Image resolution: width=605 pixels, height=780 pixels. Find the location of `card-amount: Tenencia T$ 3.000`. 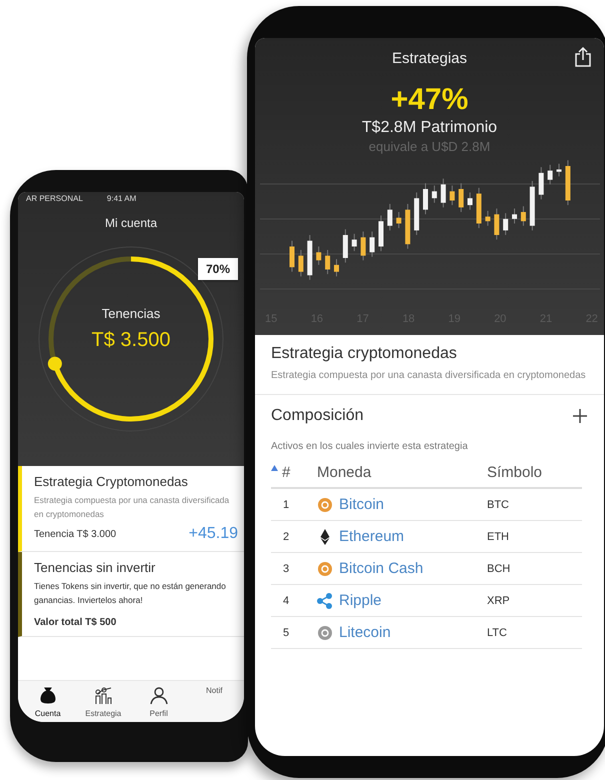

card-amount: Tenencia T$ 3.000 is located at coordinates (75, 534).